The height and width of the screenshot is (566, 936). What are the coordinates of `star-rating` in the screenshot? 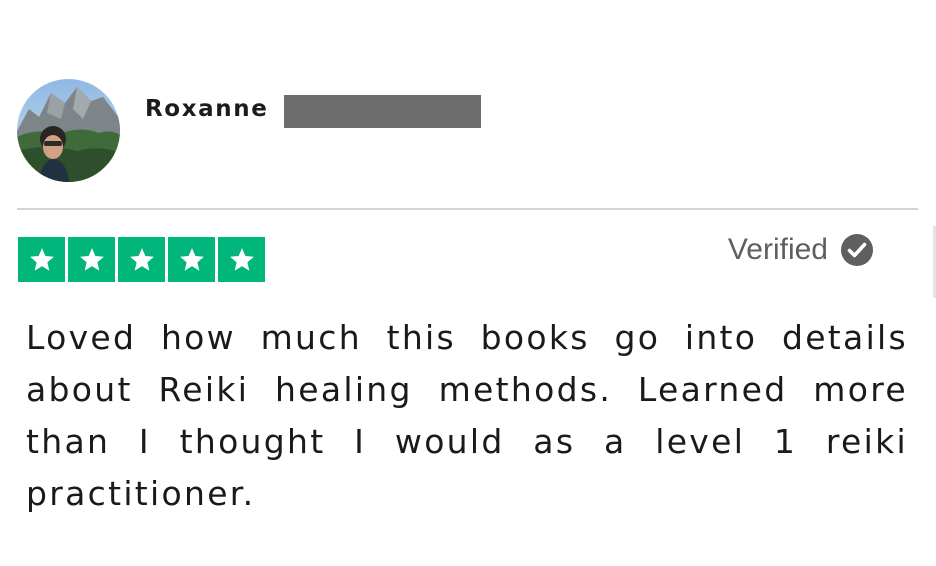 It's located at (141, 259).